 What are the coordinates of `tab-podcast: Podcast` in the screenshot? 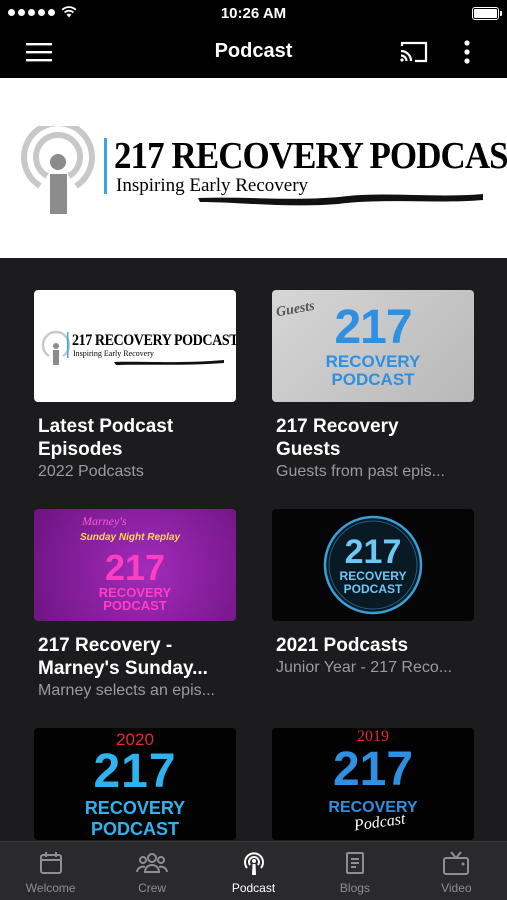 It's located at (253, 871).